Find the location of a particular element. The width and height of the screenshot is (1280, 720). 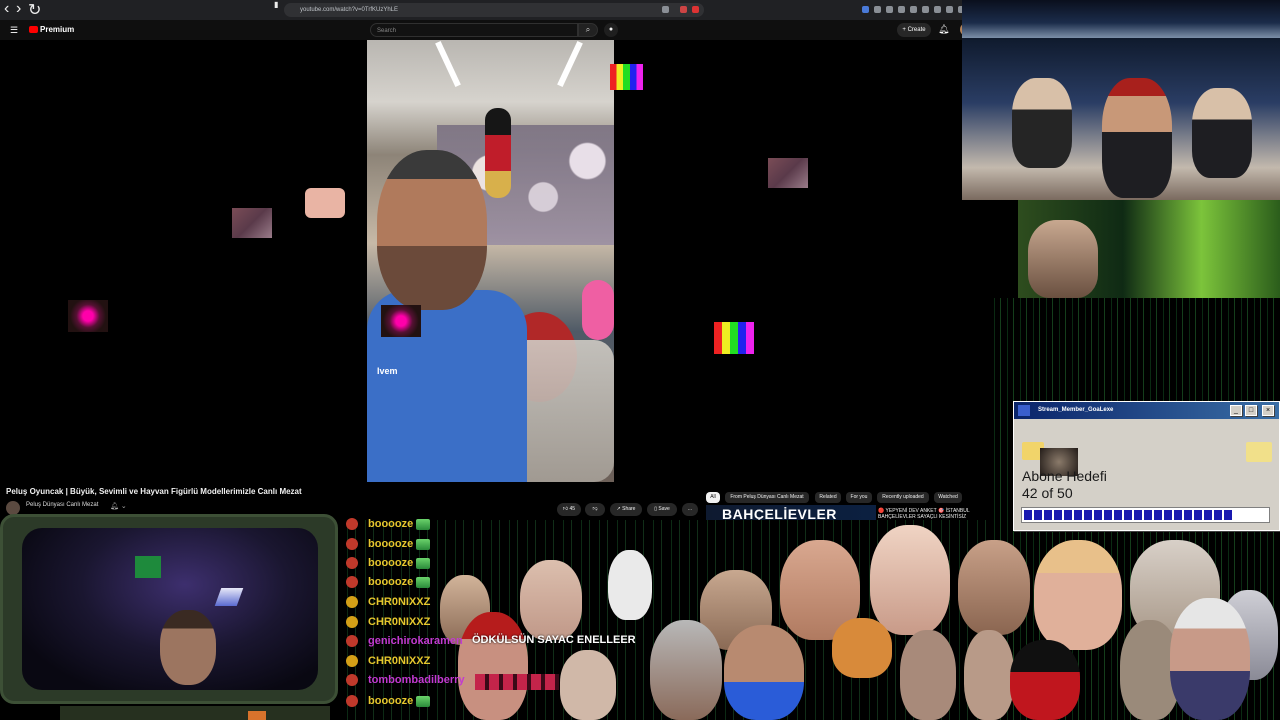

maximize-icon: □ is located at coordinates (1251, 410).